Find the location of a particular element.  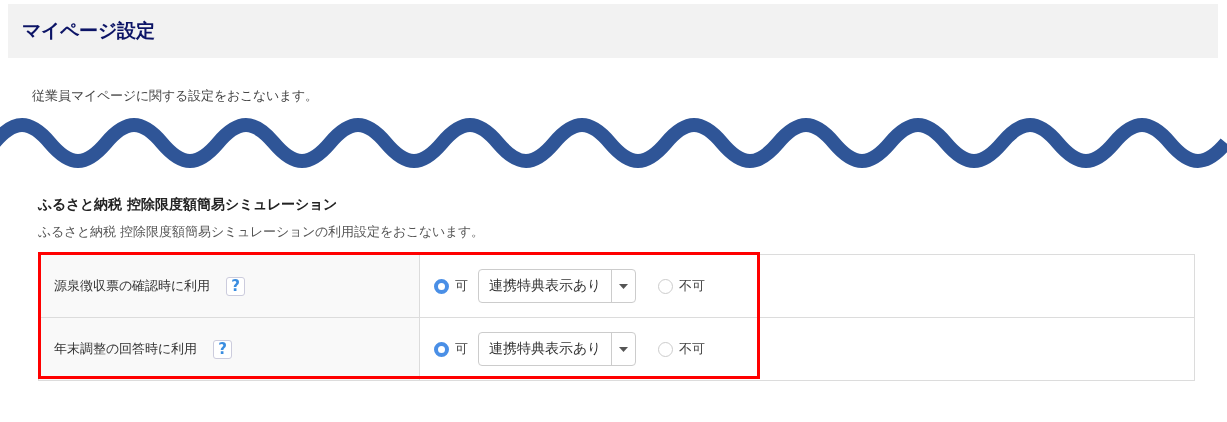

section-title: ふるさと納税 控除限度額簡易シミュレーション is located at coordinates (188, 204).